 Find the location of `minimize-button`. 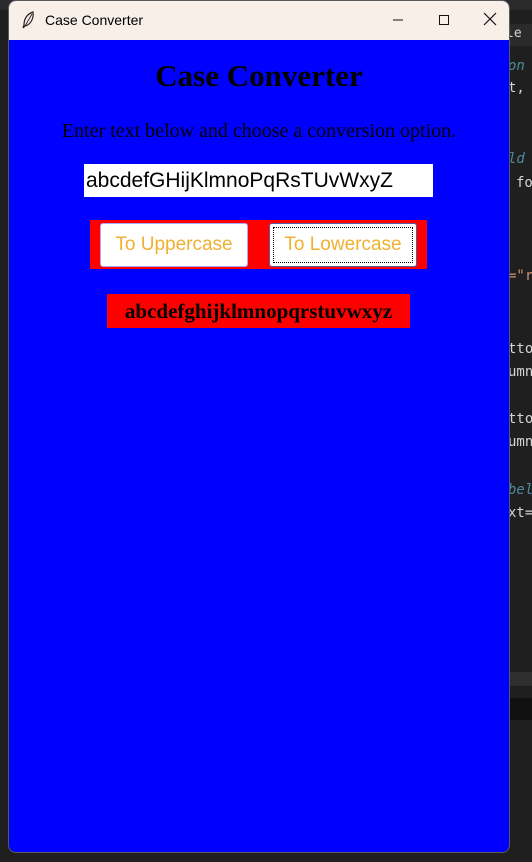

minimize-button is located at coordinates (398, 20).